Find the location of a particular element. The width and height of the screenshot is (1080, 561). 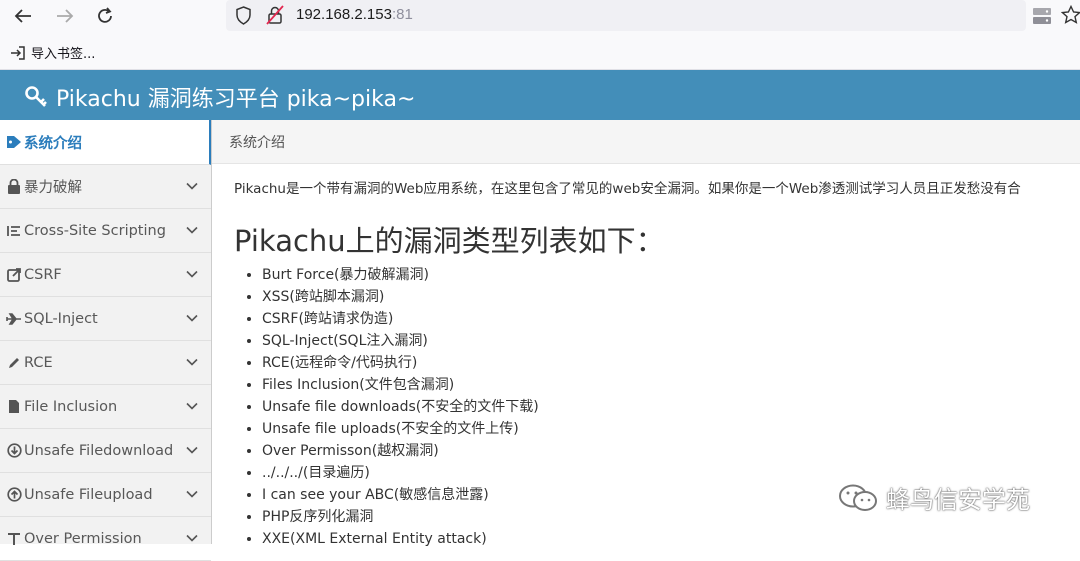

forward-arrow-icon is located at coordinates (65, 16).